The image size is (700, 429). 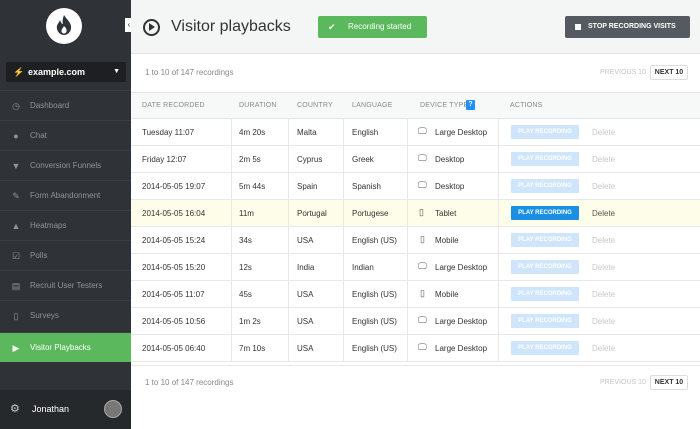 What do you see at coordinates (669, 382) in the screenshot?
I see `next-page-button-bottom: NEXT 10` at bounding box center [669, 382].